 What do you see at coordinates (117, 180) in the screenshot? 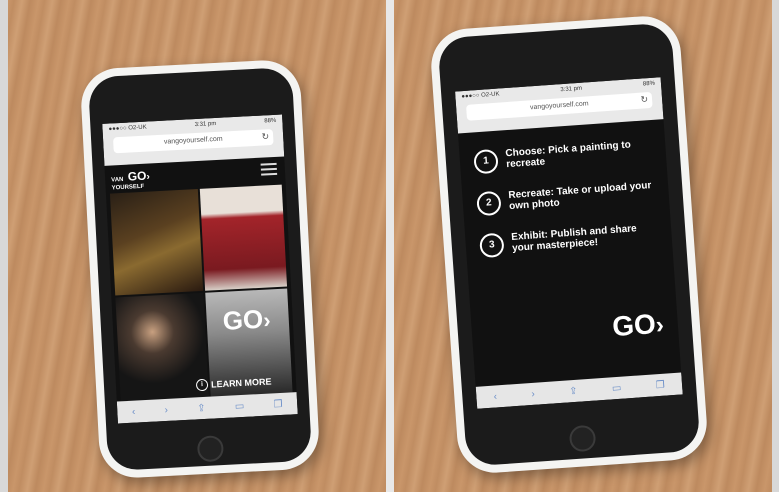
I see `logo-van: VAN` at bounding box center [117, 180].